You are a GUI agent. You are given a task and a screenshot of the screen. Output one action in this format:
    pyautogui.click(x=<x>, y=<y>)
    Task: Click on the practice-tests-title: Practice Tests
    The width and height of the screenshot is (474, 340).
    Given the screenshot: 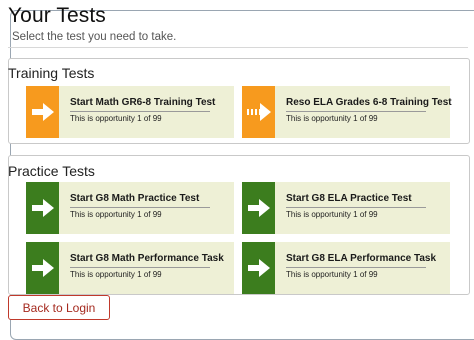 What is the action you would take?
    pyautogui.click(x=51, y=171)
    